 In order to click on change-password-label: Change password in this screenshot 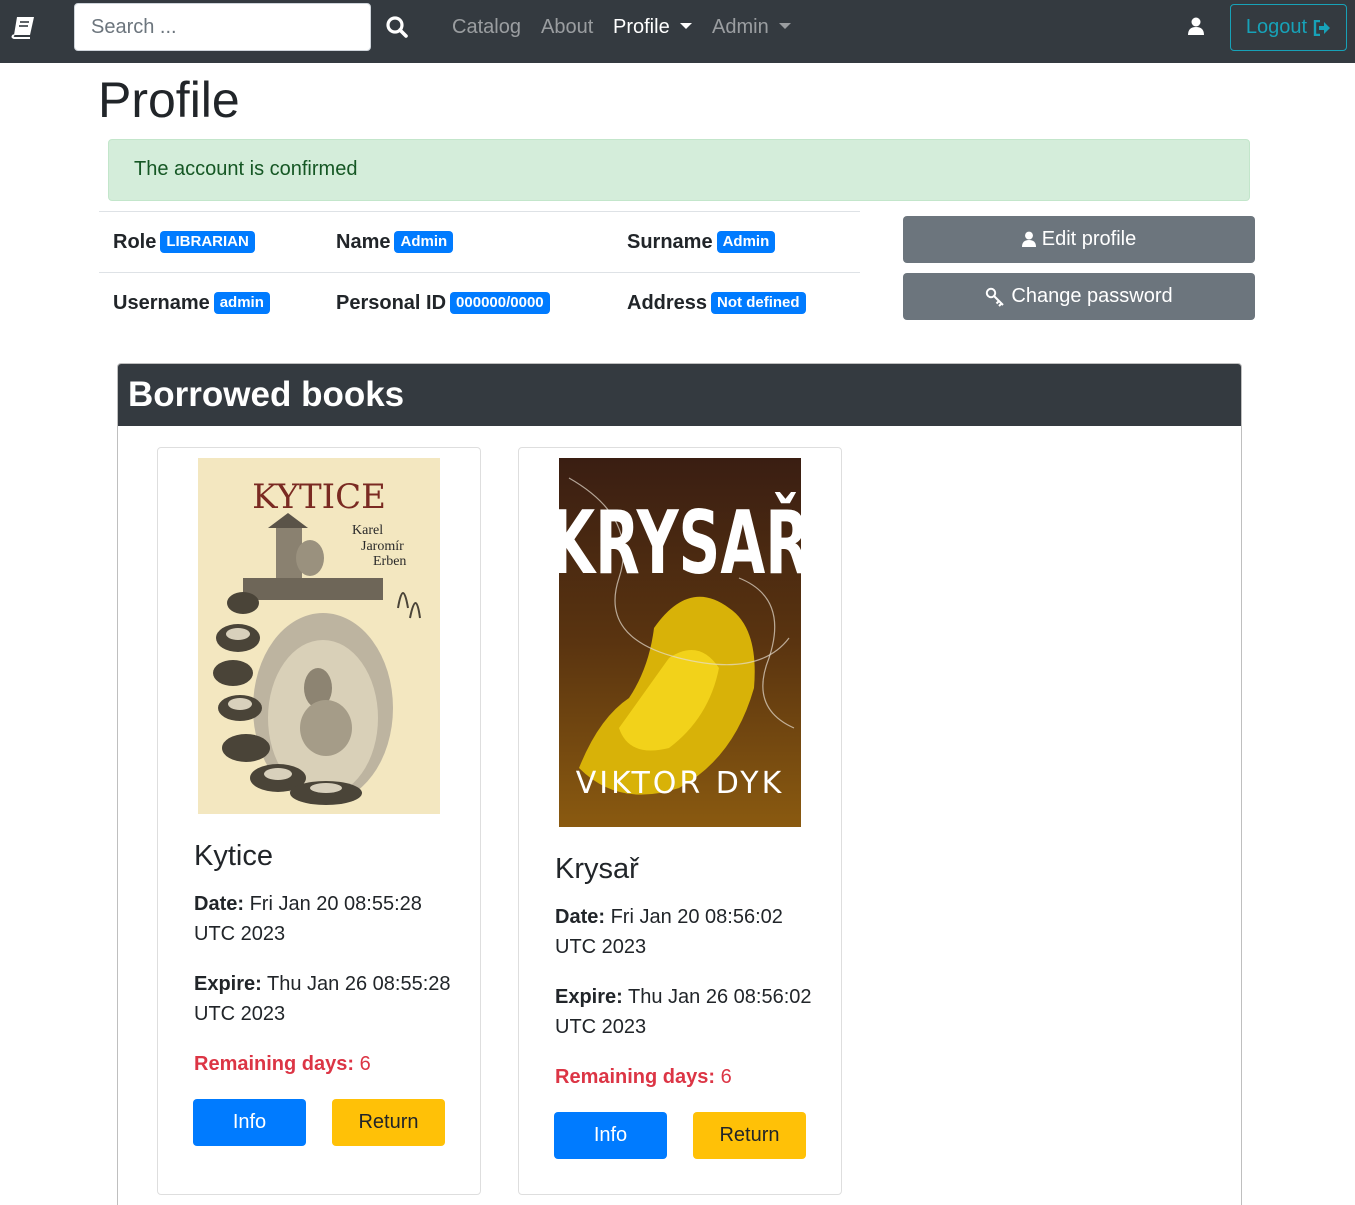, I will do `click(1092, 296)`.